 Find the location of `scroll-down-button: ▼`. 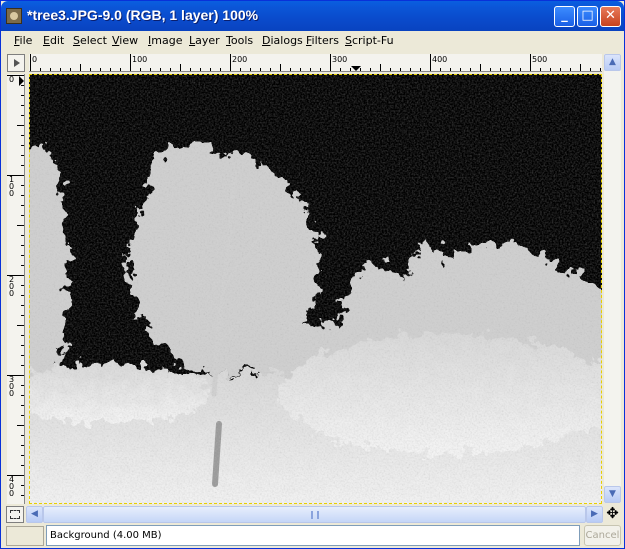

scroll-down-button: ▼ is located at coordinates (612, 494).